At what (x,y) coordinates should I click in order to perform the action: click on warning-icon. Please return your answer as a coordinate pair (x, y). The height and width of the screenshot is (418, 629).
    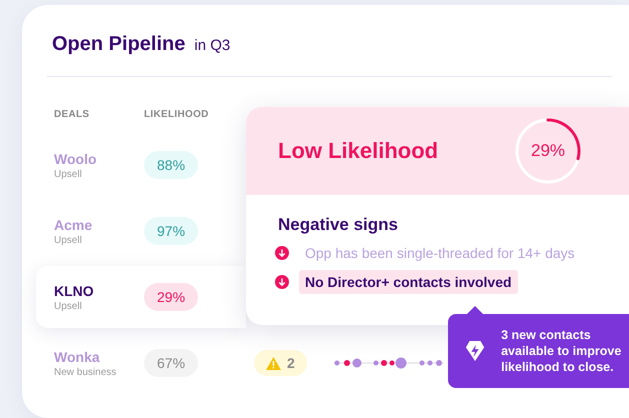
    Looking at the image, I should click on (273, 363).